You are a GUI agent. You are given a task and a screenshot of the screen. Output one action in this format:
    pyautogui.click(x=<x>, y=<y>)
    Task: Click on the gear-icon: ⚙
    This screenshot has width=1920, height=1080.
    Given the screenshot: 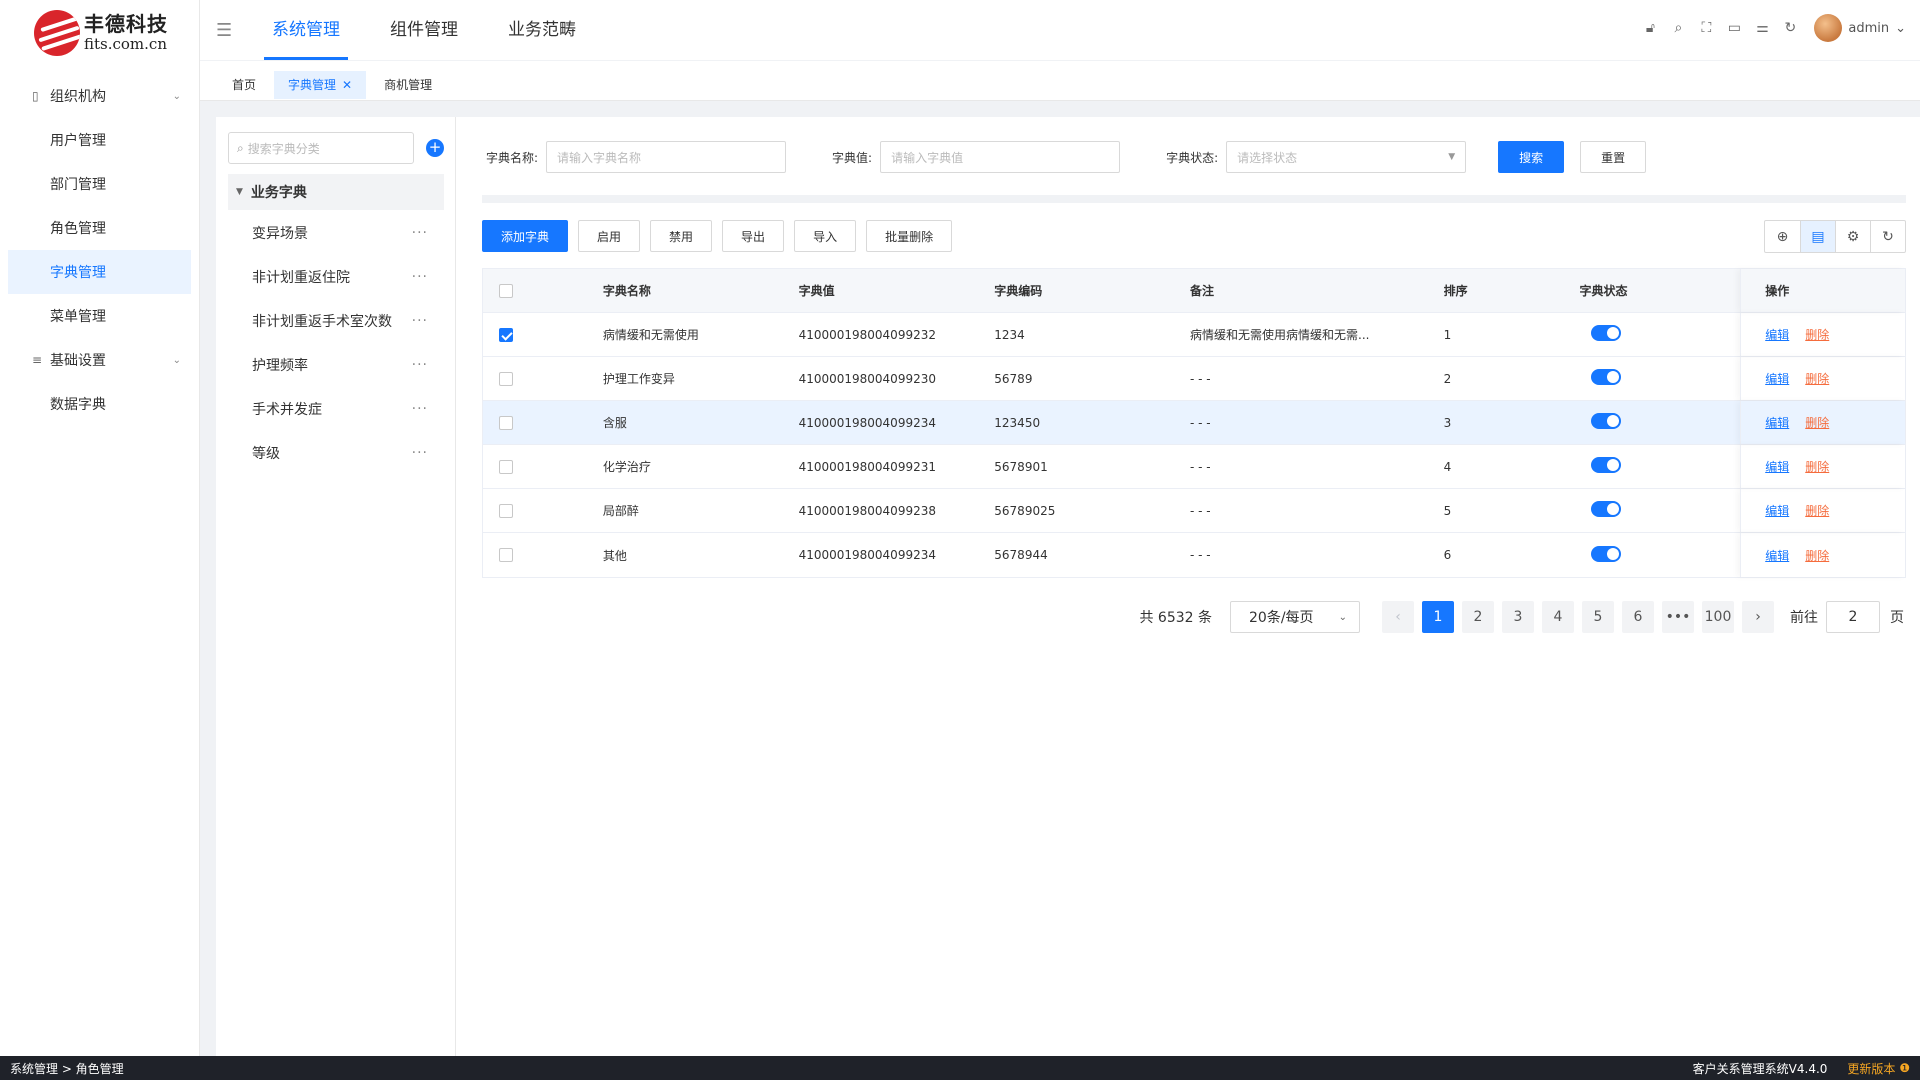 What is the action you would take?
    pyautogui.click(x=1852, y=236)
    